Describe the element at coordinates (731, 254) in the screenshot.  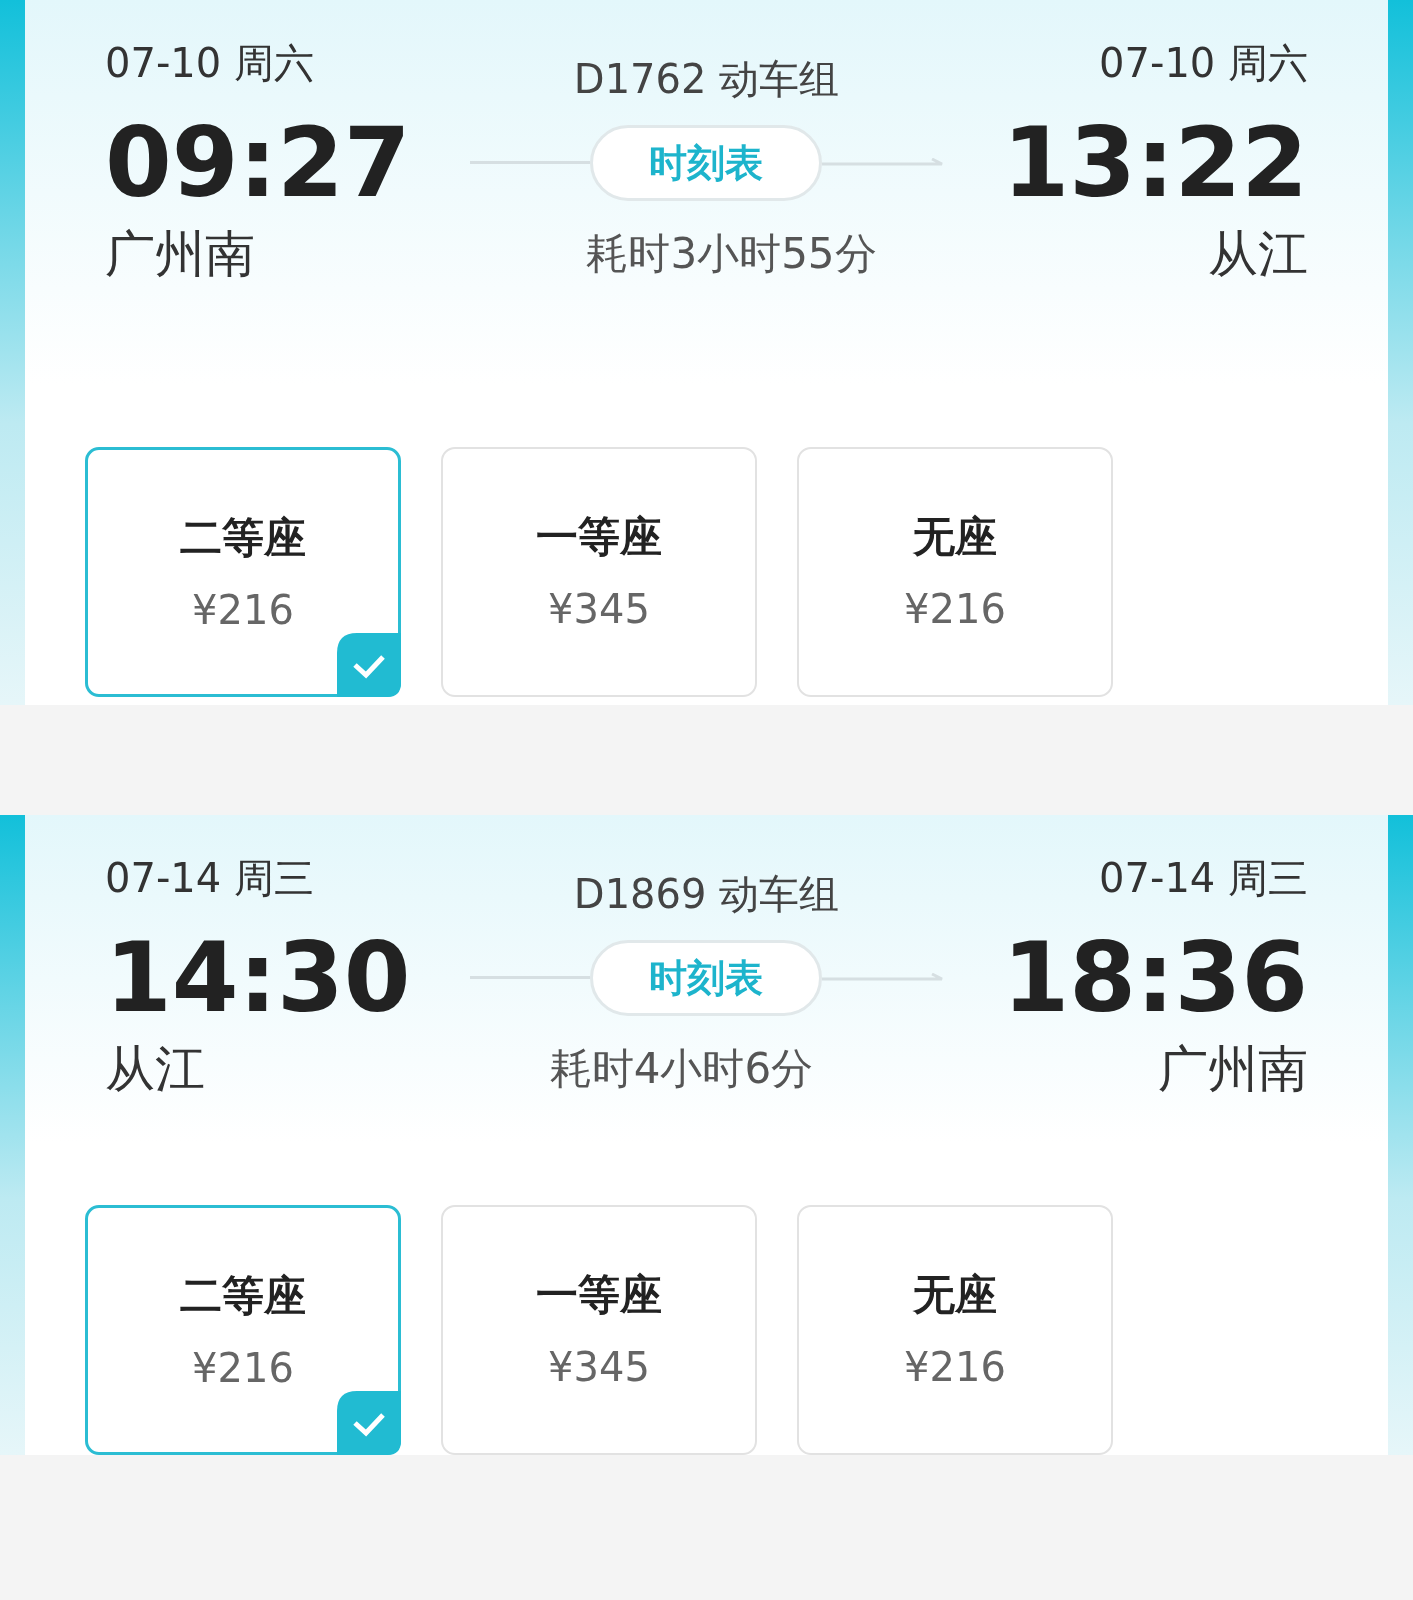
I see `duration: 耗时3小时55分` at that location.